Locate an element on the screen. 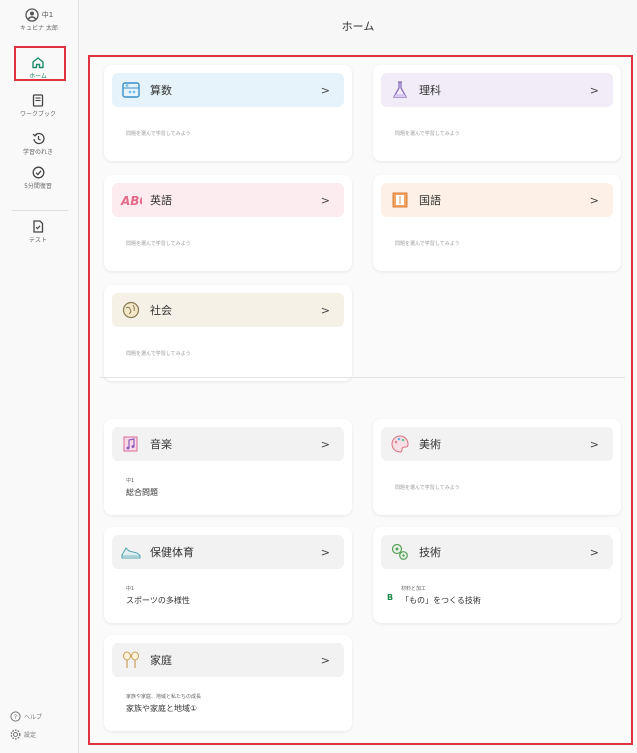 The width and height of the screenshot is (637, 753). card-header: 算数 > is located at coordinates (228, 90).